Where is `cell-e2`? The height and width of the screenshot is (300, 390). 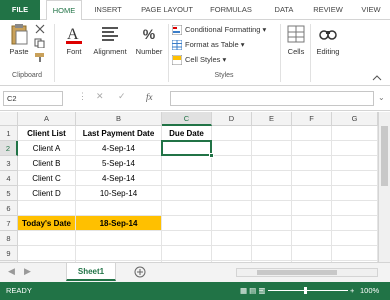 cell-e2 is located at coordinates (272, 148).